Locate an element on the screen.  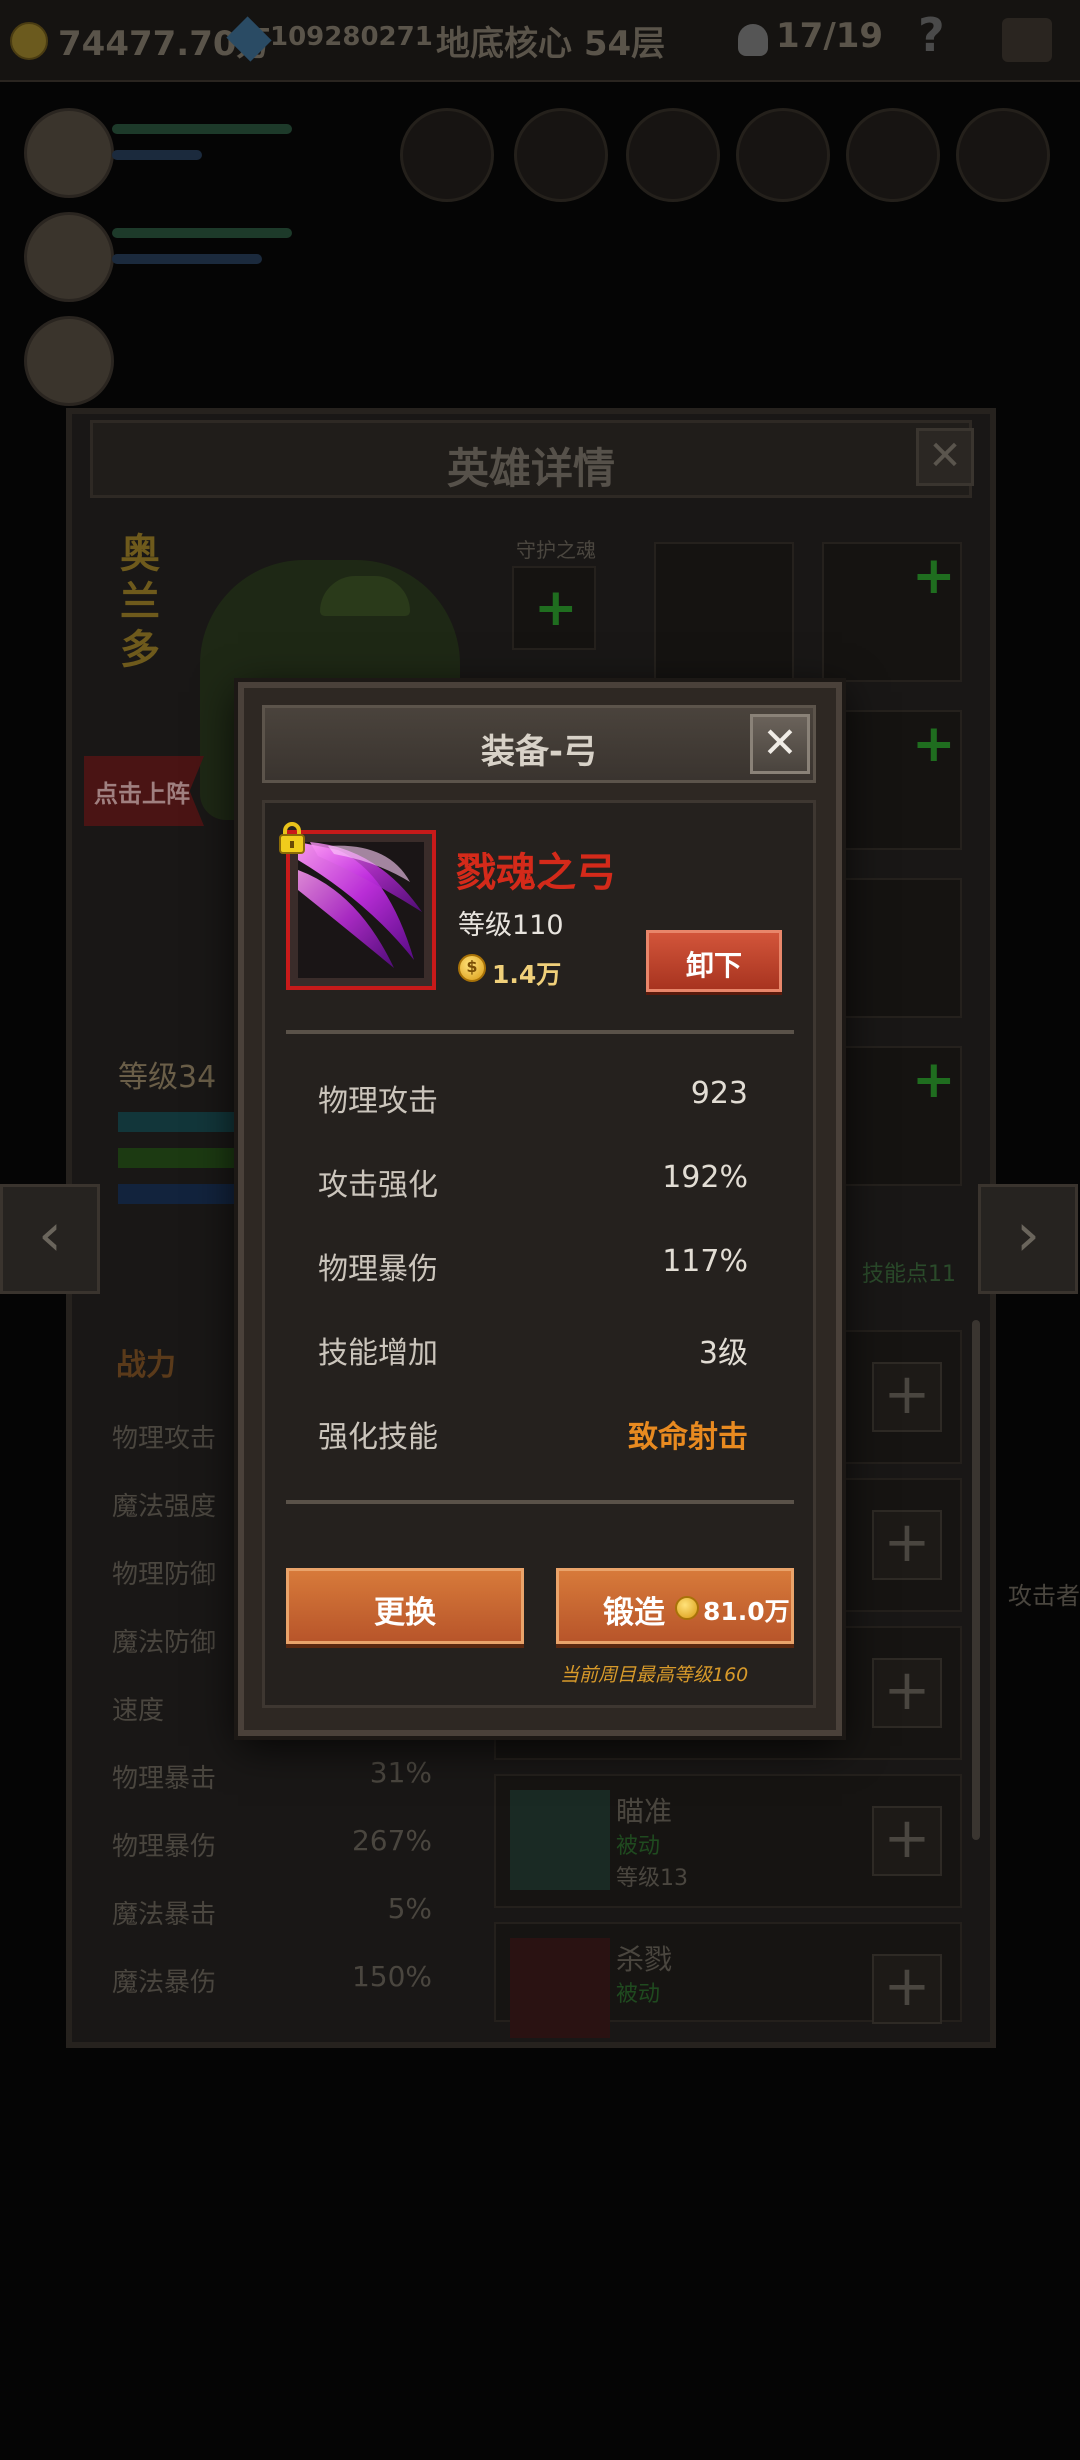
close-button: ✕ is located at coordinates (780, 744).